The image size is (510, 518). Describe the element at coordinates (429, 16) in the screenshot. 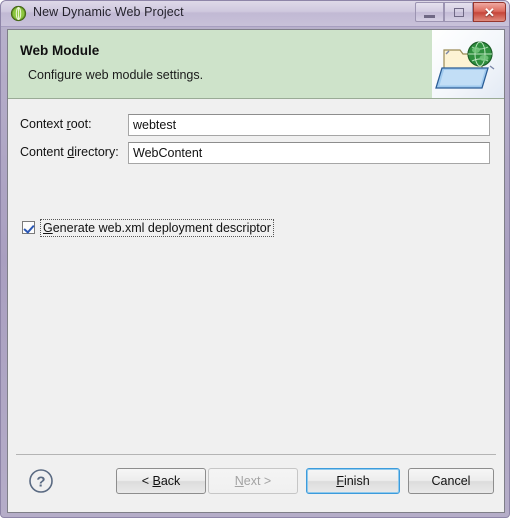

I see `minimize-icon` at that location.